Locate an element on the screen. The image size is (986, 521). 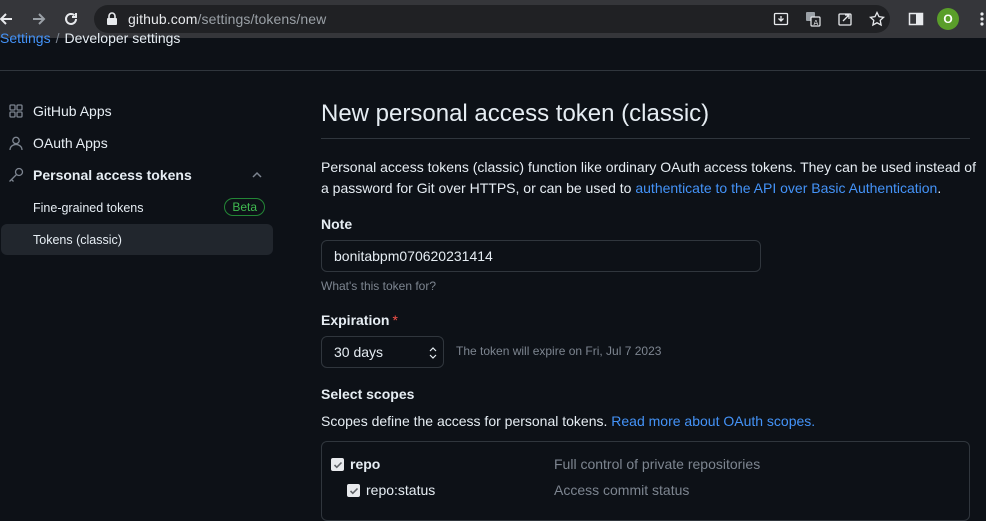
page-title: New personal access token (classic) is located at coordinates (515, 113).